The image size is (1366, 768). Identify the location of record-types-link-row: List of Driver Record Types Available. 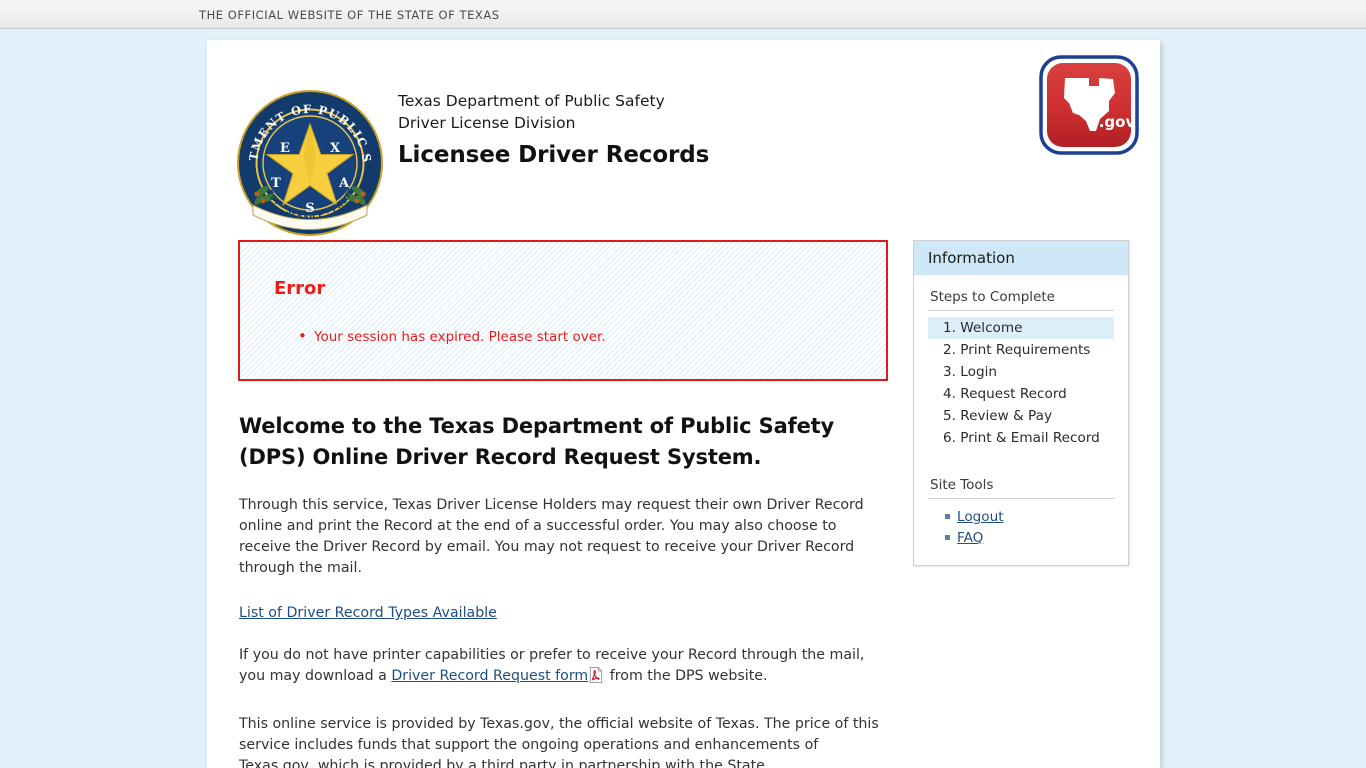
(563, 611).